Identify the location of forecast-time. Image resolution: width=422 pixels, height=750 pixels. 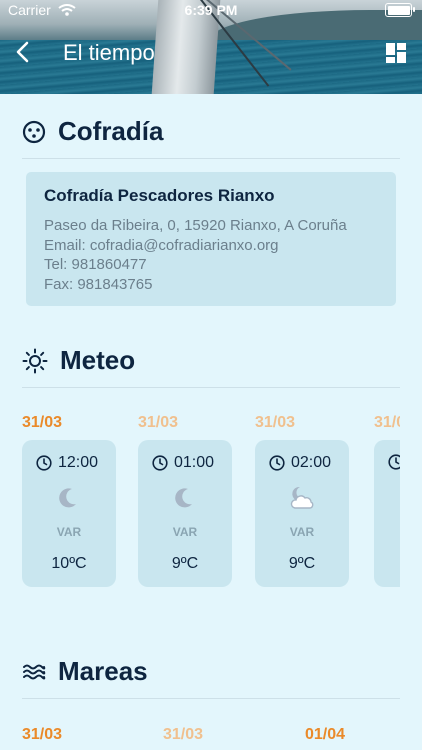
(394, 462).